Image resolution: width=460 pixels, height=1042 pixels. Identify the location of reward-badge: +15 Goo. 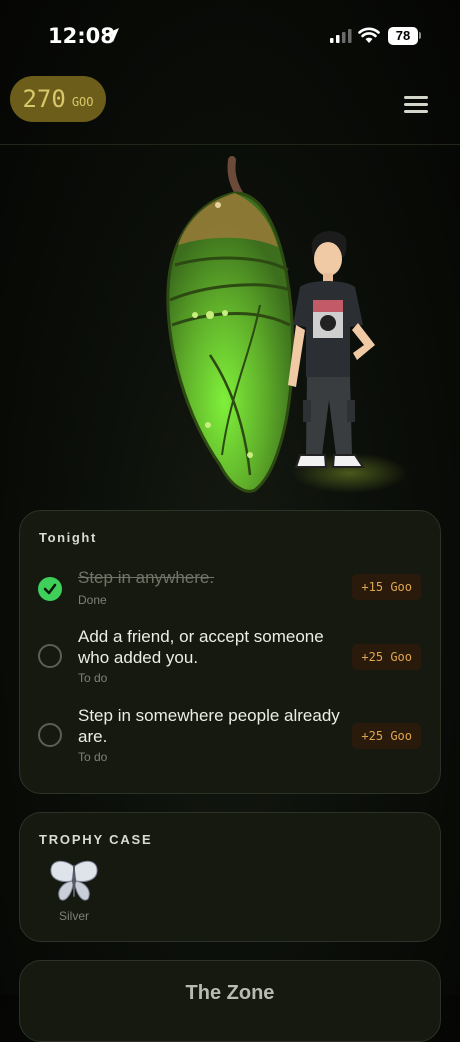
(386, 587).